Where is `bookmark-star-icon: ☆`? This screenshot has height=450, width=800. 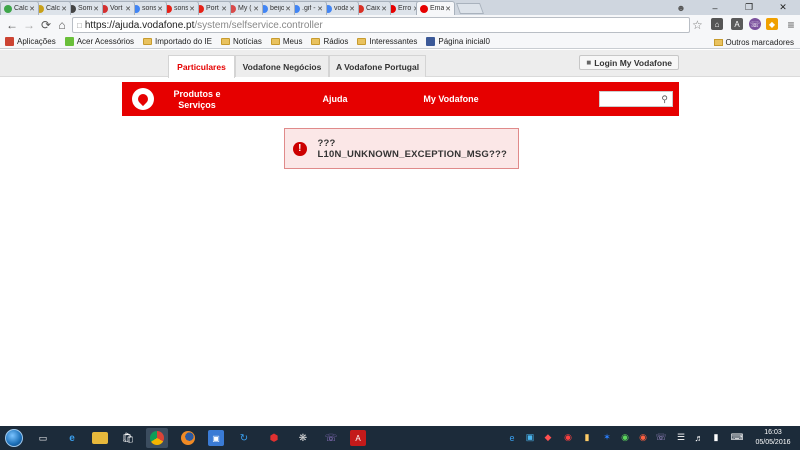
bookmark-star-icon: ☆ is located at coordinates (697, 25).